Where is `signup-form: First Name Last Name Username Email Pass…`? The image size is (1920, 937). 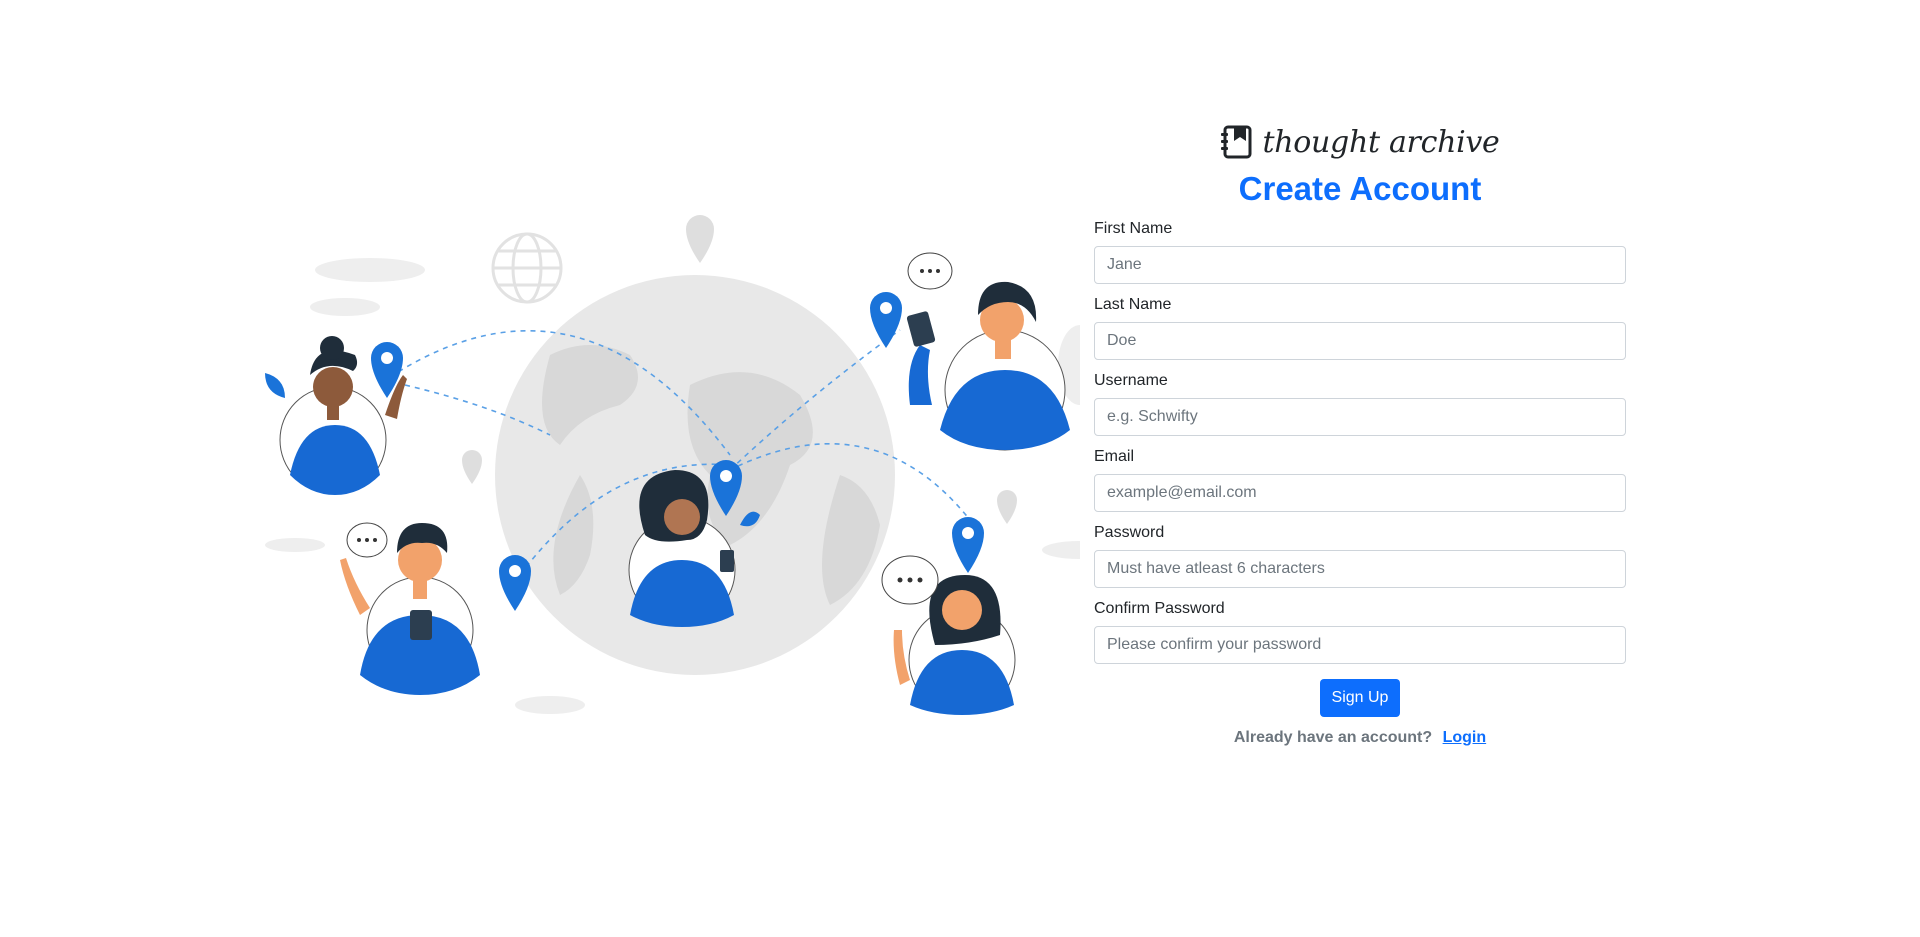
signup-form: First Name Last Name Username Email Pass… is located at coordinates (1360, 466).